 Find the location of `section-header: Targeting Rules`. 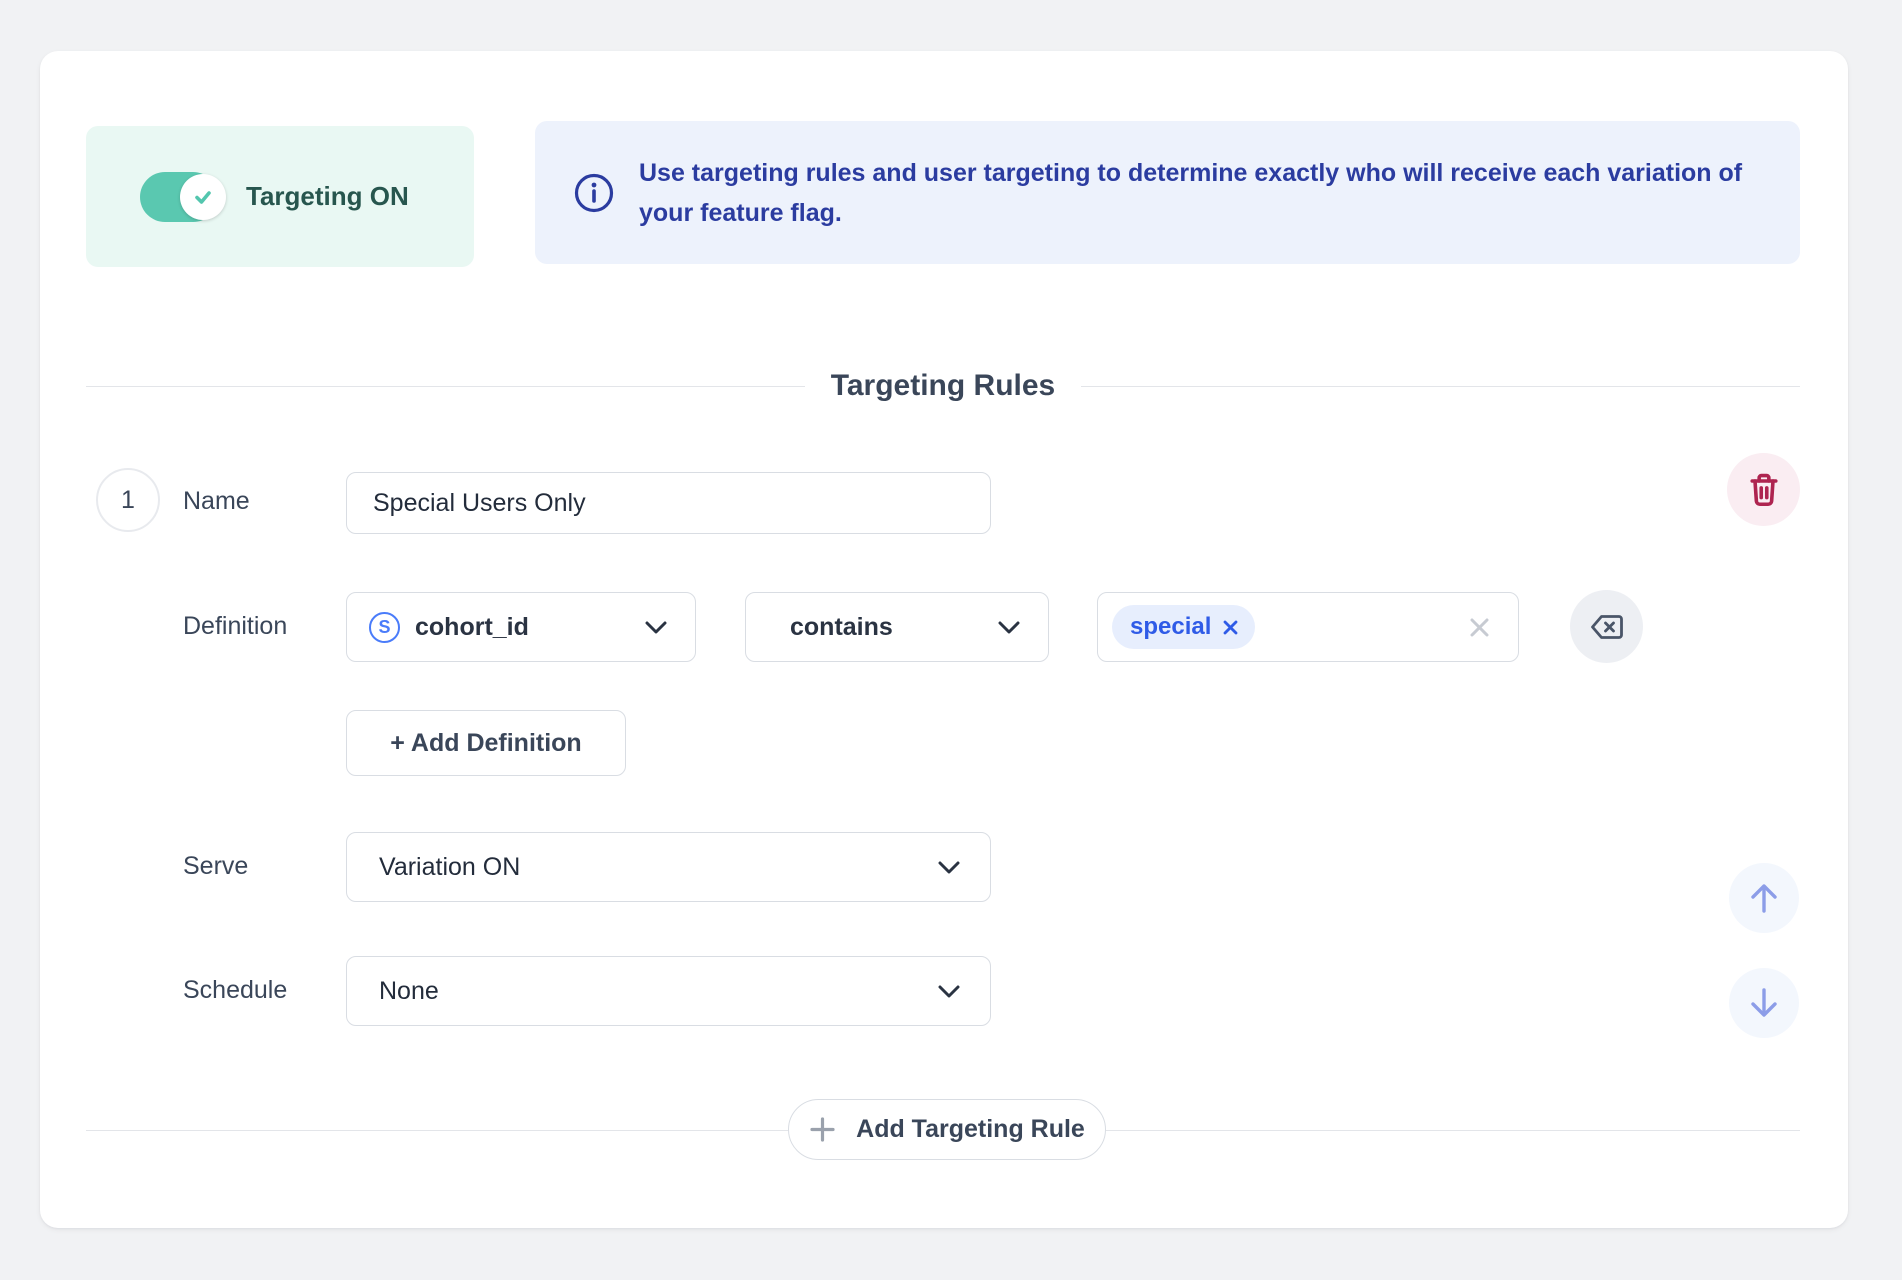

section-header: Targeting Rules is located at coordinates (943, 386).